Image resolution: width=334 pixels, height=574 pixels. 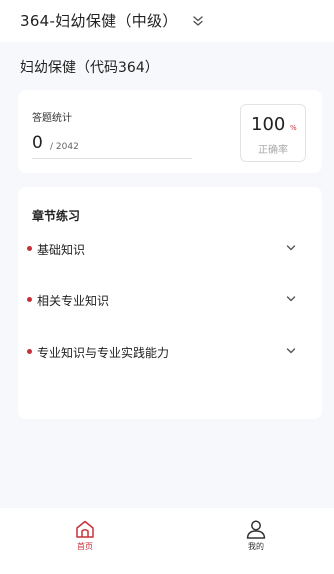 What do you see at coordinates (56, 216) in the screenshot?
I see `section-title: 章节练习` at bounding box center [56, 216].